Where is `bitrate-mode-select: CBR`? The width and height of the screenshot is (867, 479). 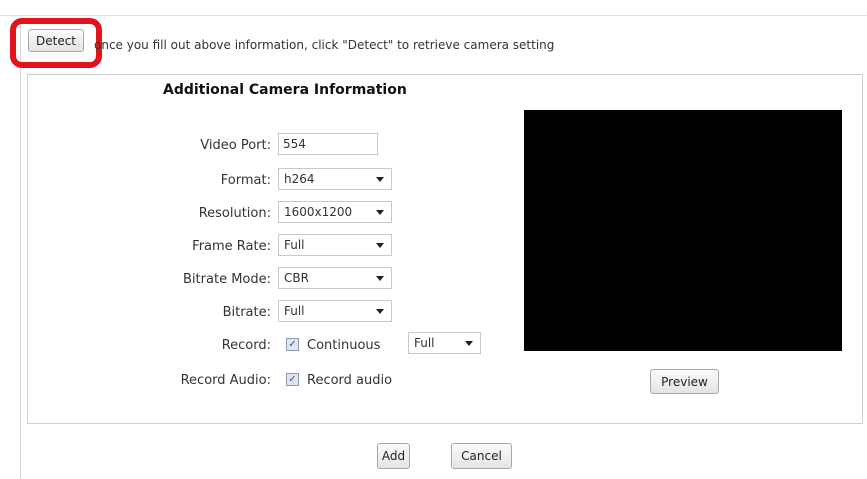
bitrate-mode-select: CBR is located at coordinates (335, 278).